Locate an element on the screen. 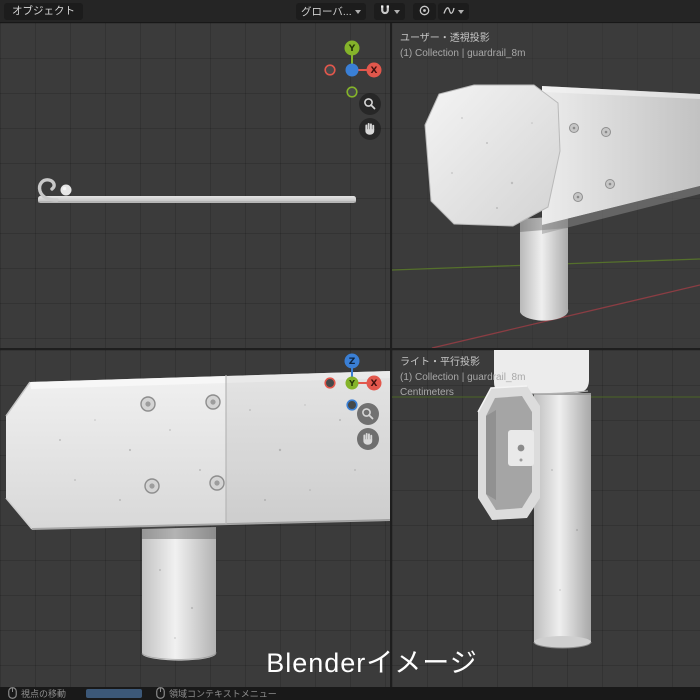 This screenshot has height=700, width=700. proportional-editing-button is located at coordinates (424, 11).